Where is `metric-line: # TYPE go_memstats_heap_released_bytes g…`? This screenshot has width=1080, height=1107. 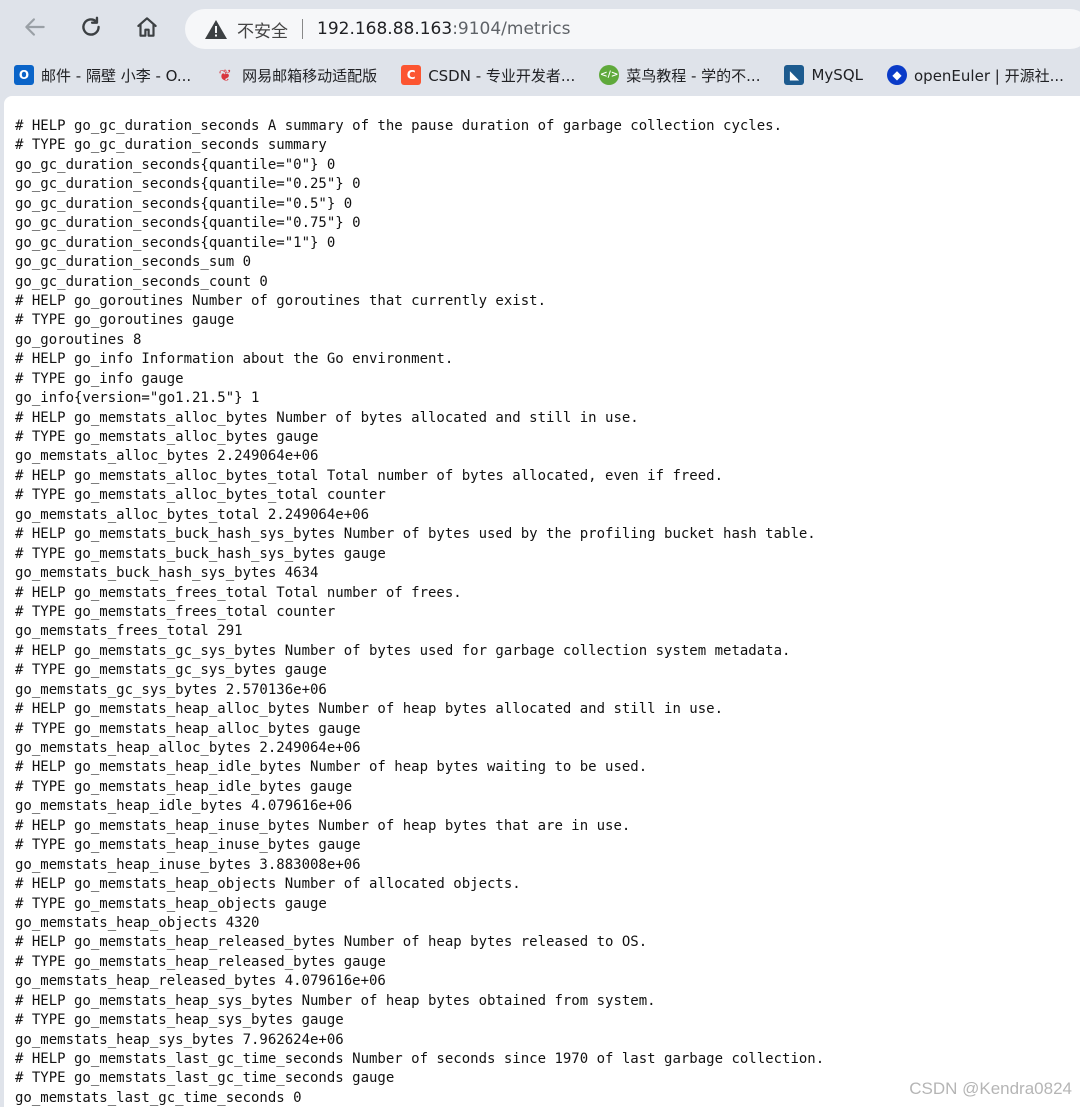
metric-line: # TYPE go_memstats_heap_released_bytes g… is located at coordinates (200, 961).